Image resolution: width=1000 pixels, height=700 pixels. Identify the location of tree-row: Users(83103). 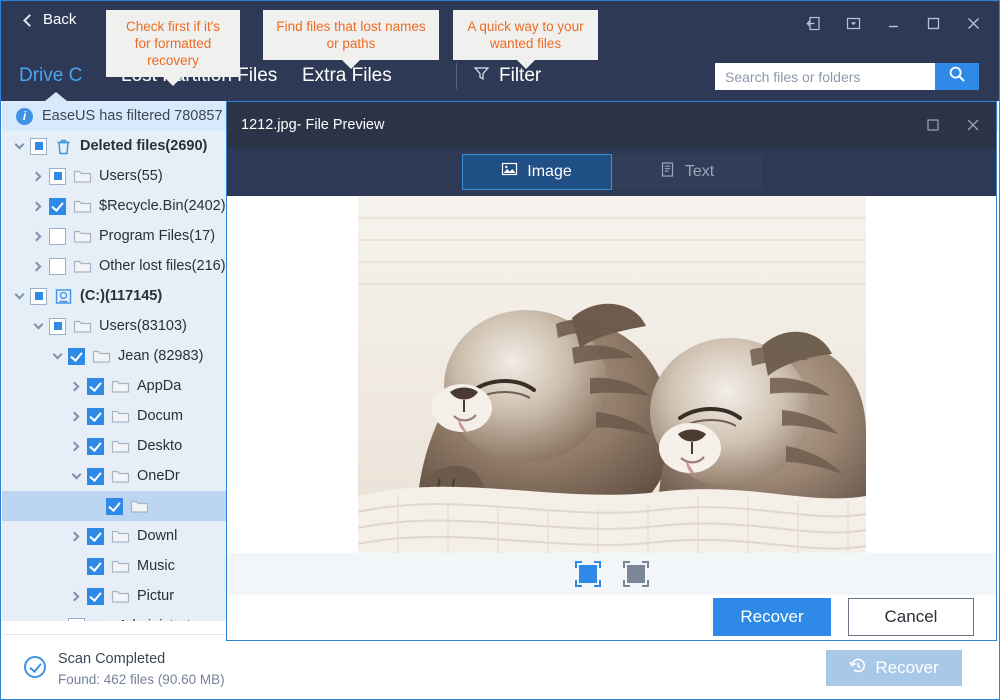
(116, 326).